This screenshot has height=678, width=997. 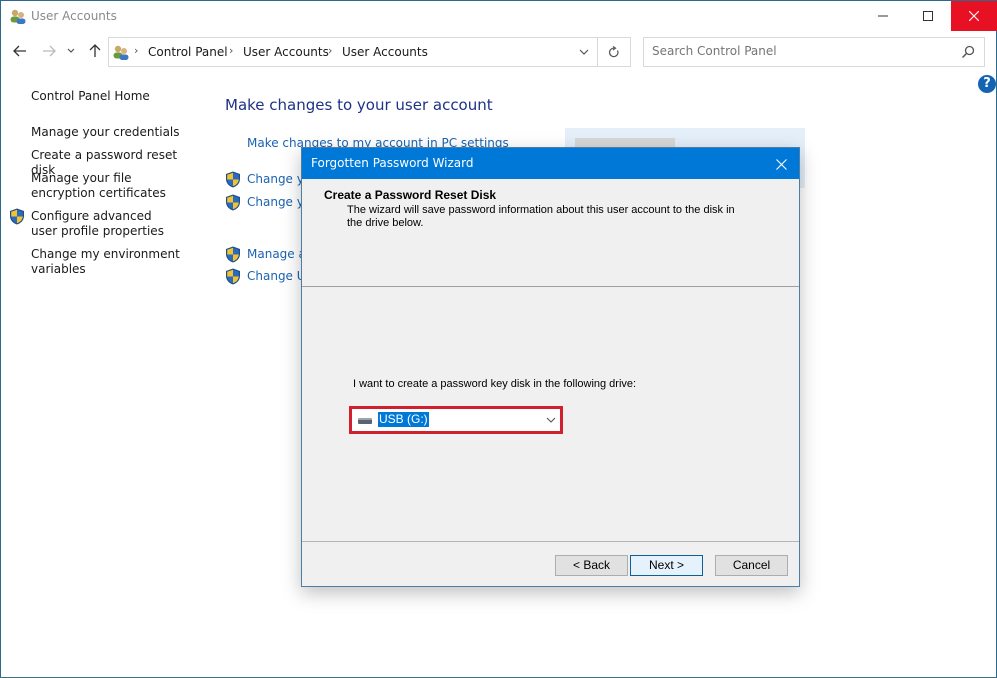 I want to click on address-dropdown-button, so click(x=584, y=52).